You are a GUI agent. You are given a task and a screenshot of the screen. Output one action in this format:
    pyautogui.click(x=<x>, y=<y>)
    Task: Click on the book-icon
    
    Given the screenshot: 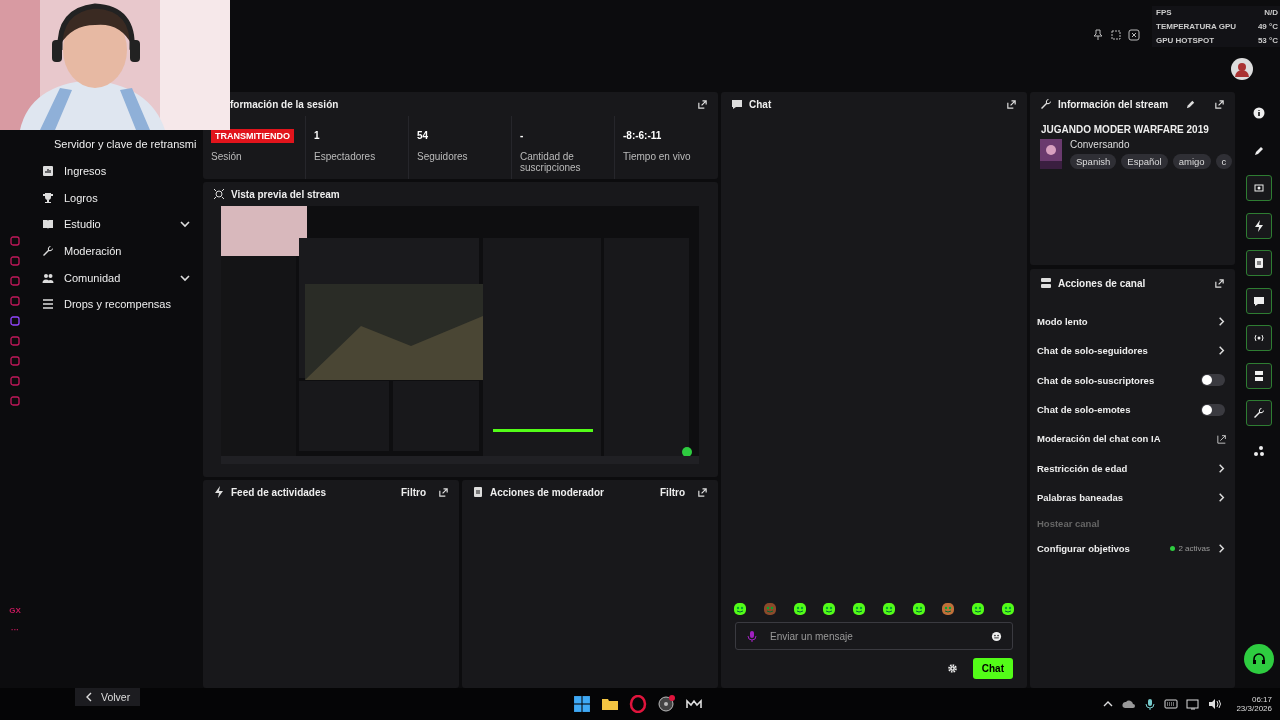 What is the action you would take?
    pyautogui.click(x=48, y=224)
    